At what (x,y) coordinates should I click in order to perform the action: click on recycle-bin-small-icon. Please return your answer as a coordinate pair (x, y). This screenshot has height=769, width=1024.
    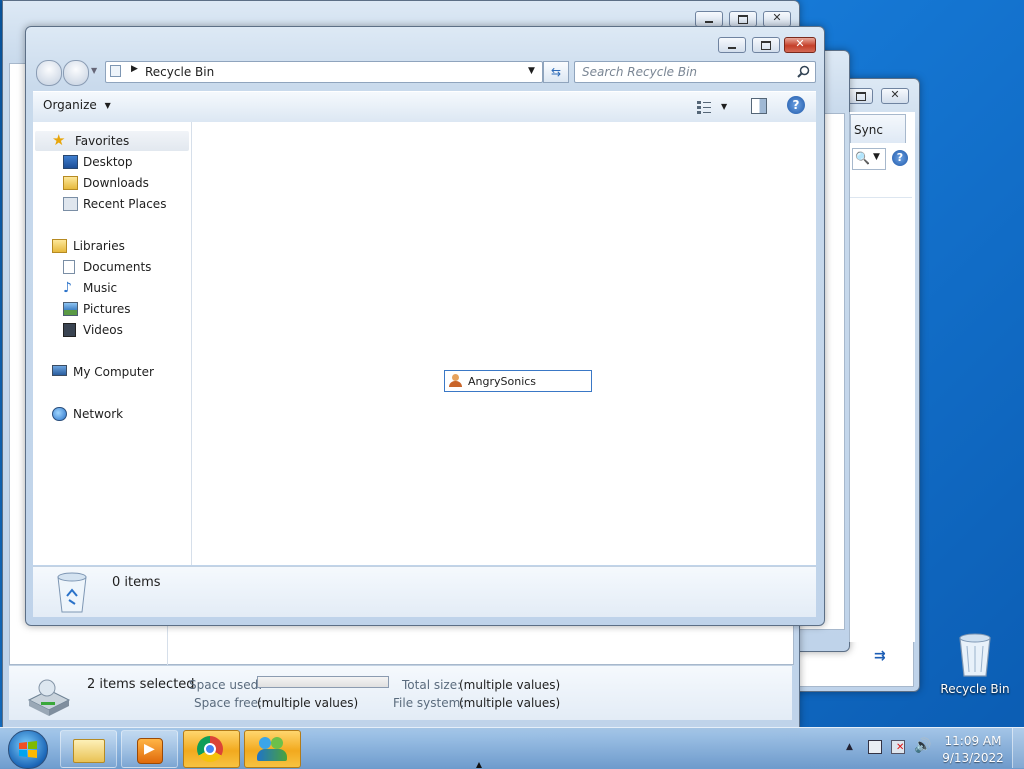
    Looking at the image, I should click on (115, 71).